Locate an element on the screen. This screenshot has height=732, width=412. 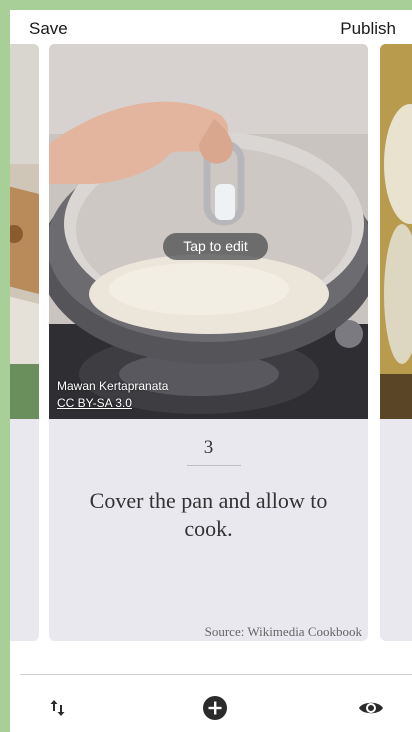
reorder-button is located at coordinates (58, 708).